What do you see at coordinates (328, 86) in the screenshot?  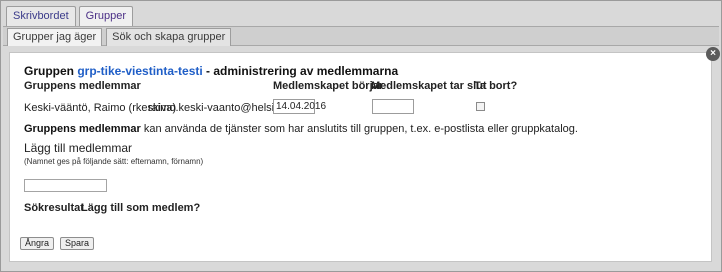 I see `column-header-start: Medlemskapet börjar` at bounding box center [328, 86].